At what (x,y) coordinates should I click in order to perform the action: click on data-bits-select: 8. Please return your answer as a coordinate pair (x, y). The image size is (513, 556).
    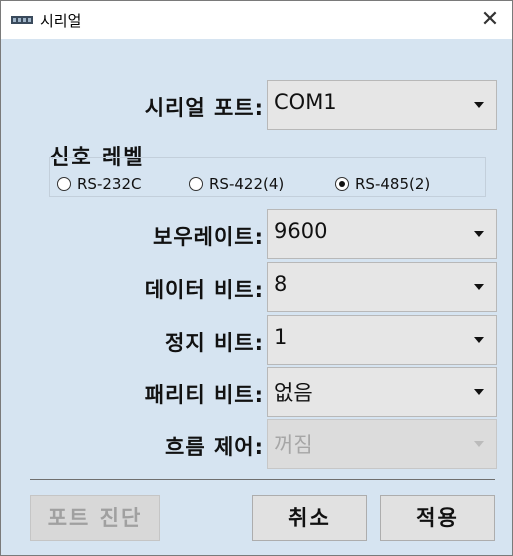
    Looking at the image, I should click on (382, 287).